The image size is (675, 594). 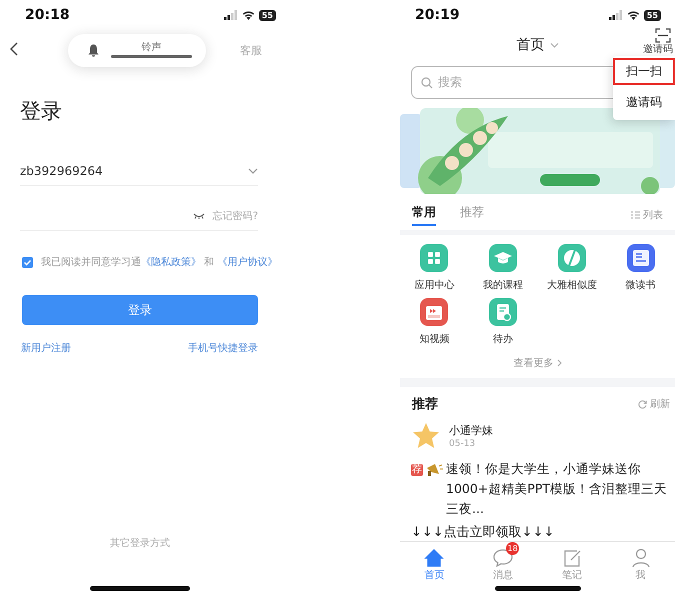 I want to click on person-icon, so click(x=641, y=558).